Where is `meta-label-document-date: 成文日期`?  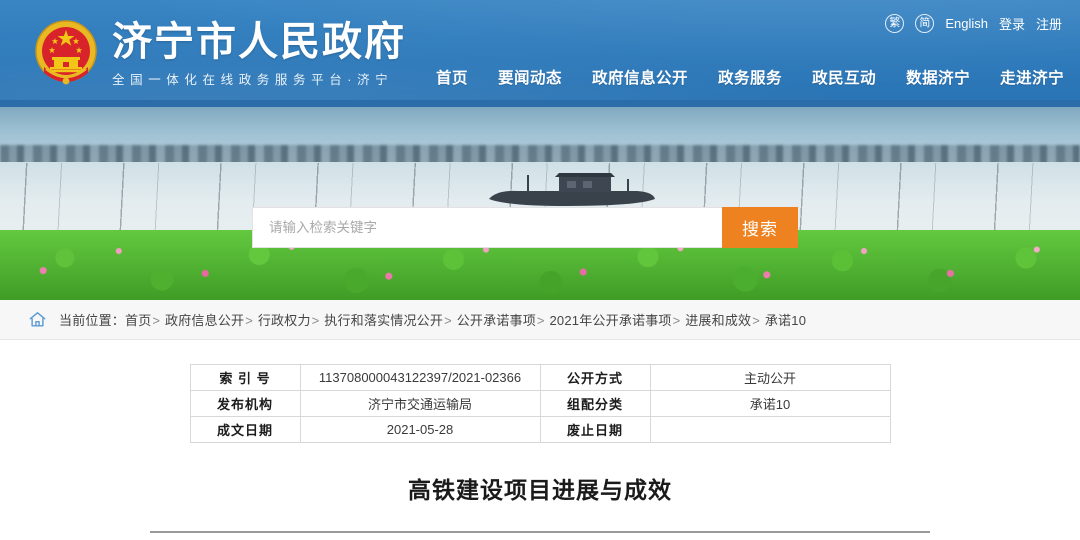
meta-label-document-date: 成文日期 is located at coordinates (245, 429).